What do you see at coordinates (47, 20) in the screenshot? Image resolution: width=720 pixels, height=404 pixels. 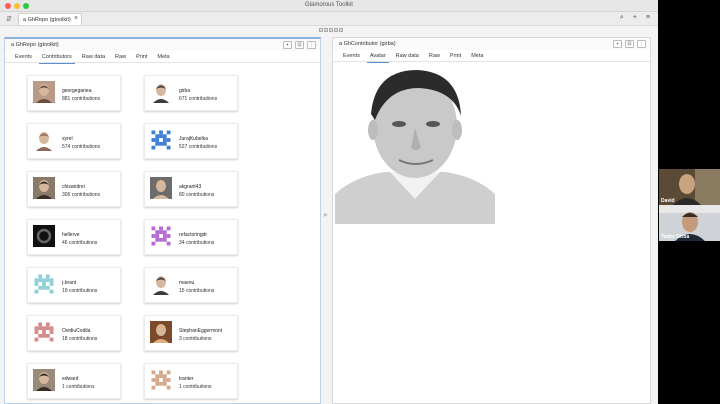 I see `tab-label: a GhRepo (gtoolkit)` at bounding box center [47, 20].